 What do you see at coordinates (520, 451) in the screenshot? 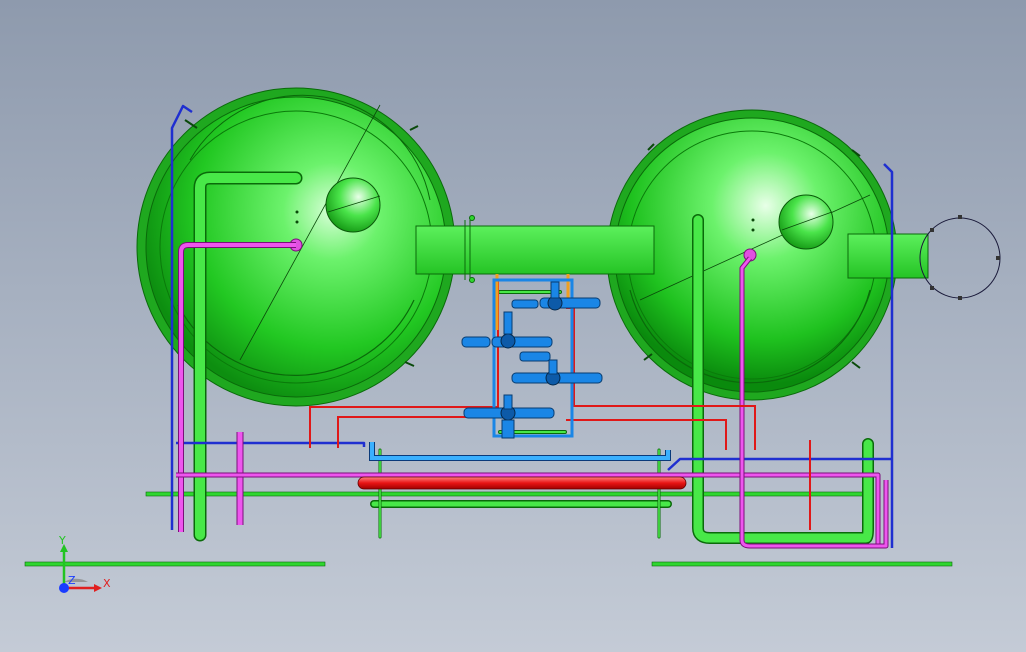
I see `cyan-pipe` at bounding box center [520, 451].